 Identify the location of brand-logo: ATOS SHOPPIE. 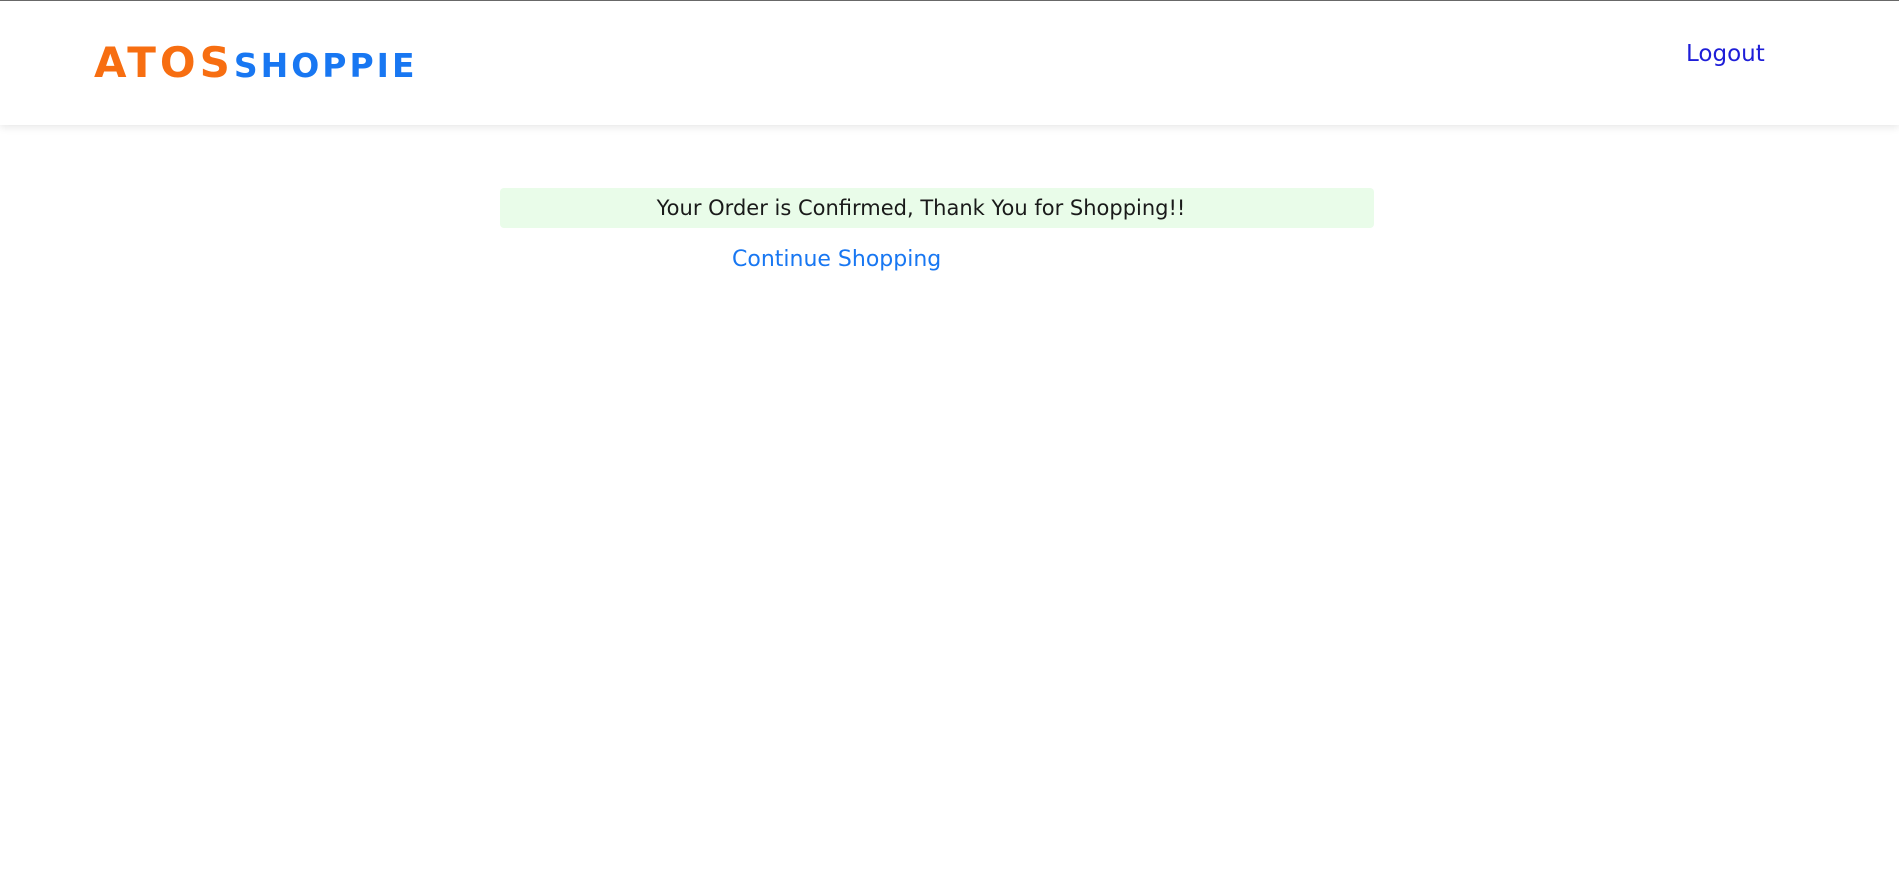
(256, 62).